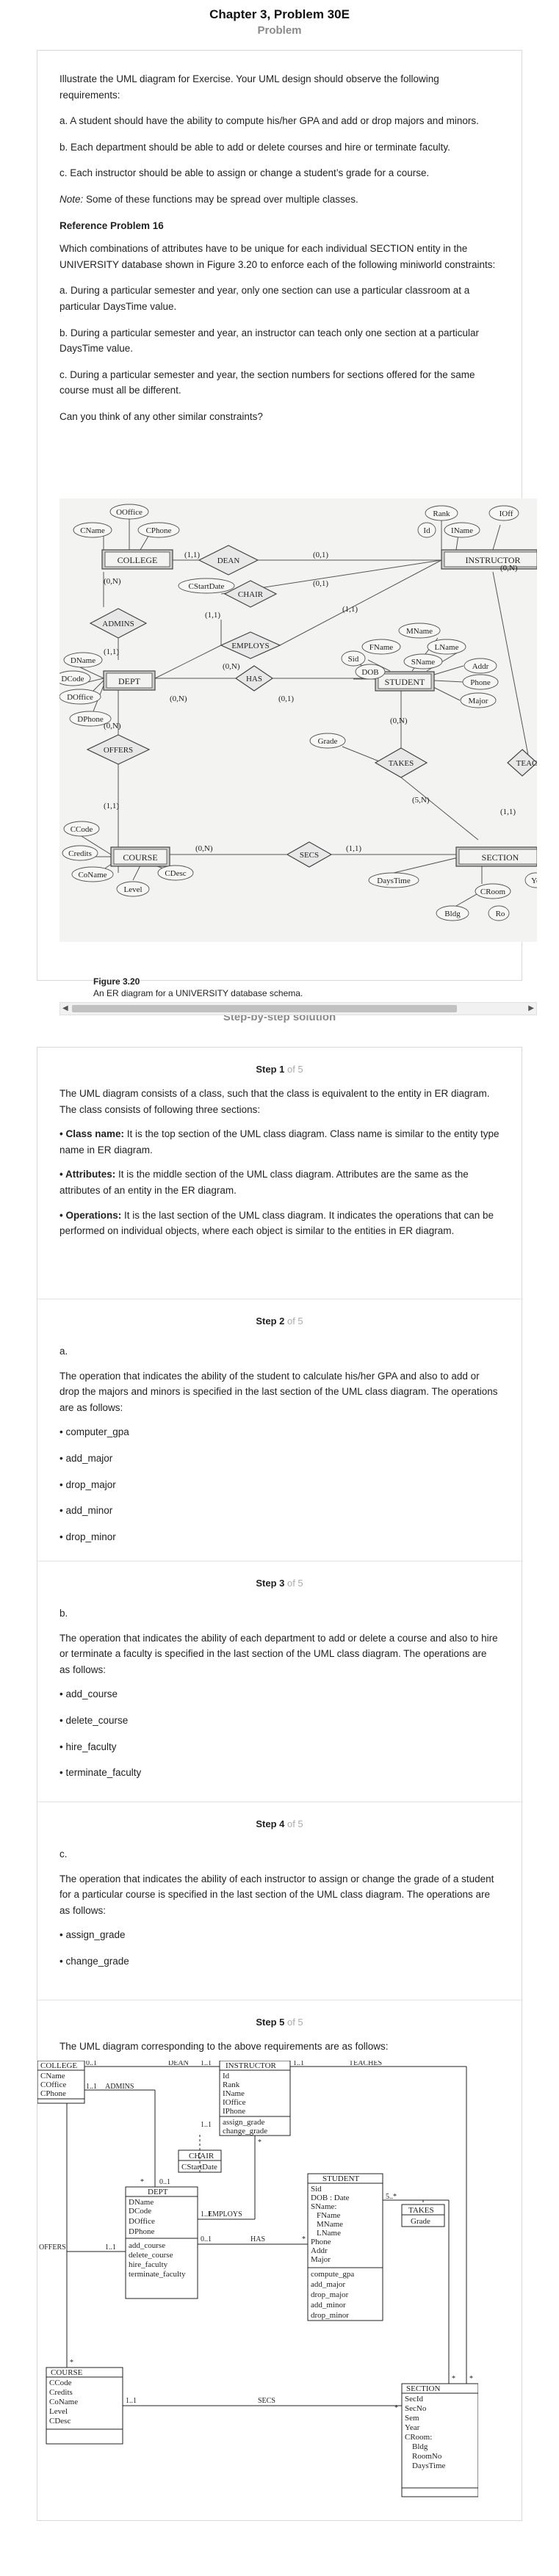  I want to click on uml-op: compute_gpa, so click(332, 2274).